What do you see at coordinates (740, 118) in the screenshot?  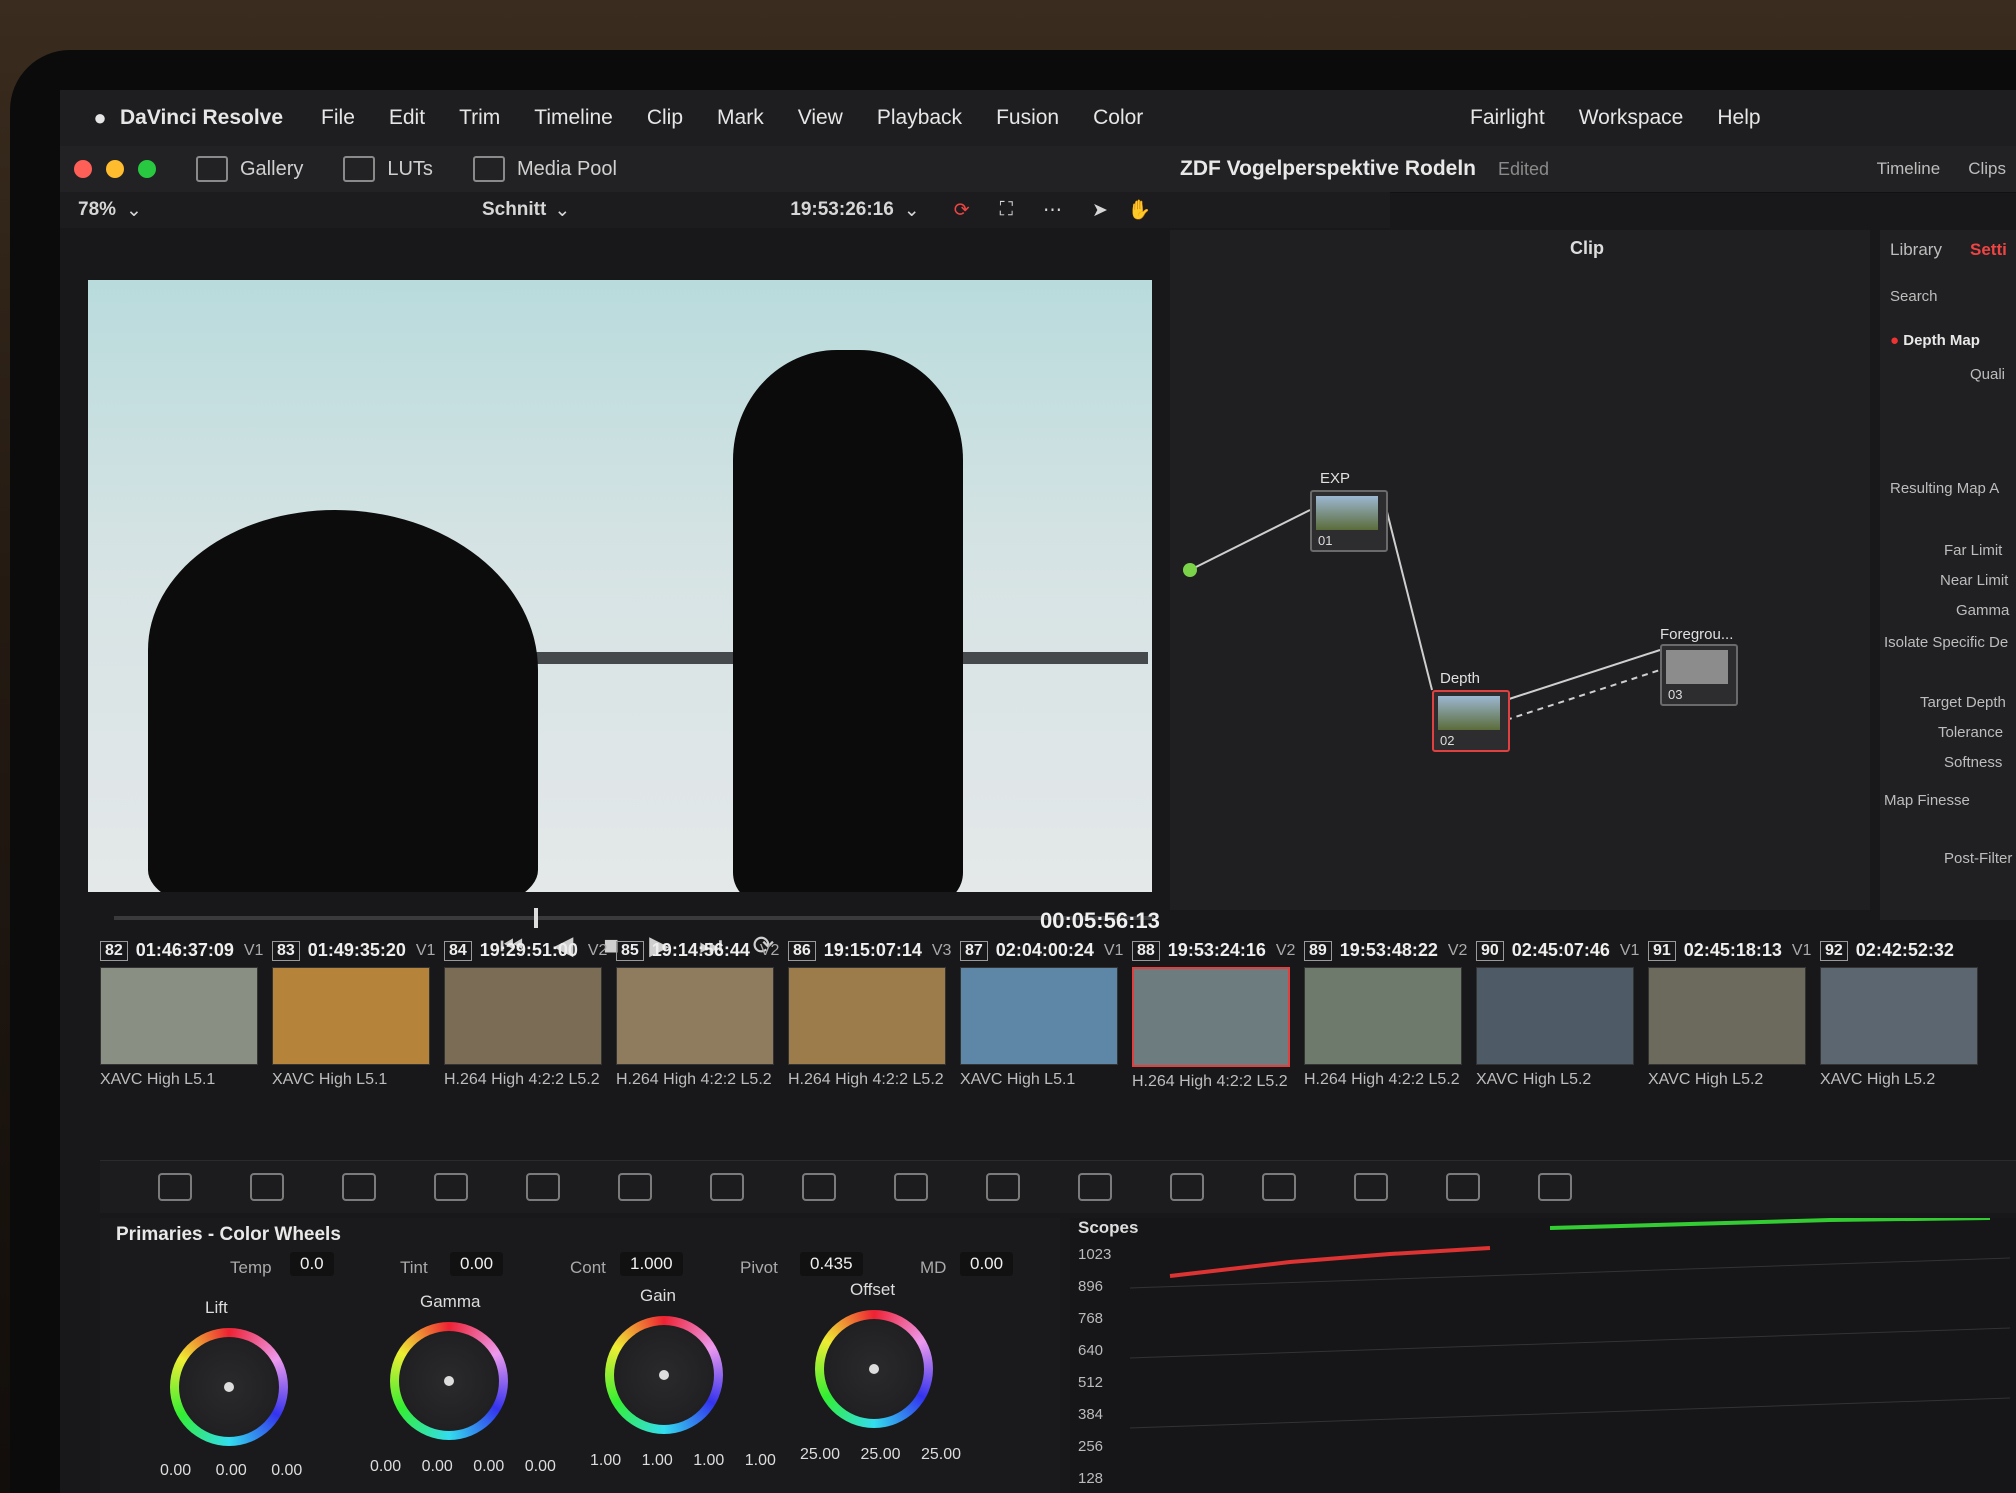 I see `menu-mark: Mark` at bounding box center [740, 118].